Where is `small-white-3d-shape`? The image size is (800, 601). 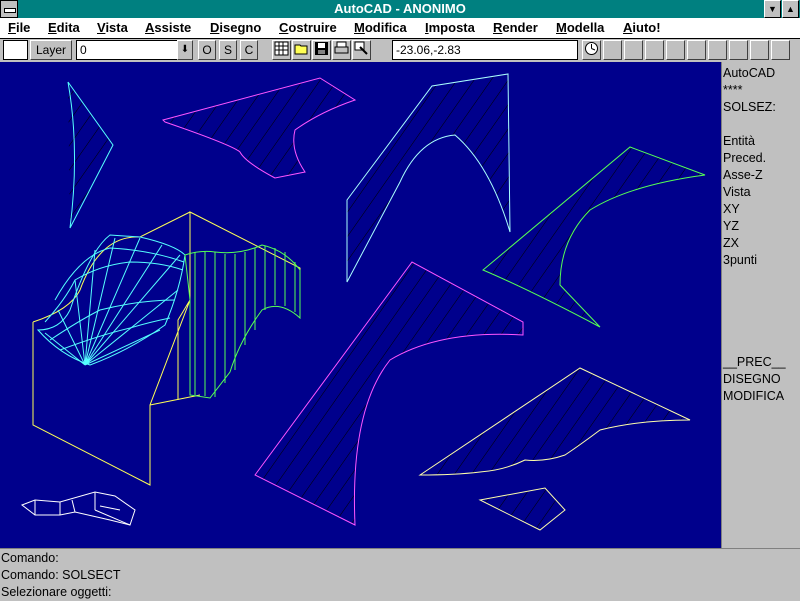 small-white-3d-shape is located at coordinates (78, 508).